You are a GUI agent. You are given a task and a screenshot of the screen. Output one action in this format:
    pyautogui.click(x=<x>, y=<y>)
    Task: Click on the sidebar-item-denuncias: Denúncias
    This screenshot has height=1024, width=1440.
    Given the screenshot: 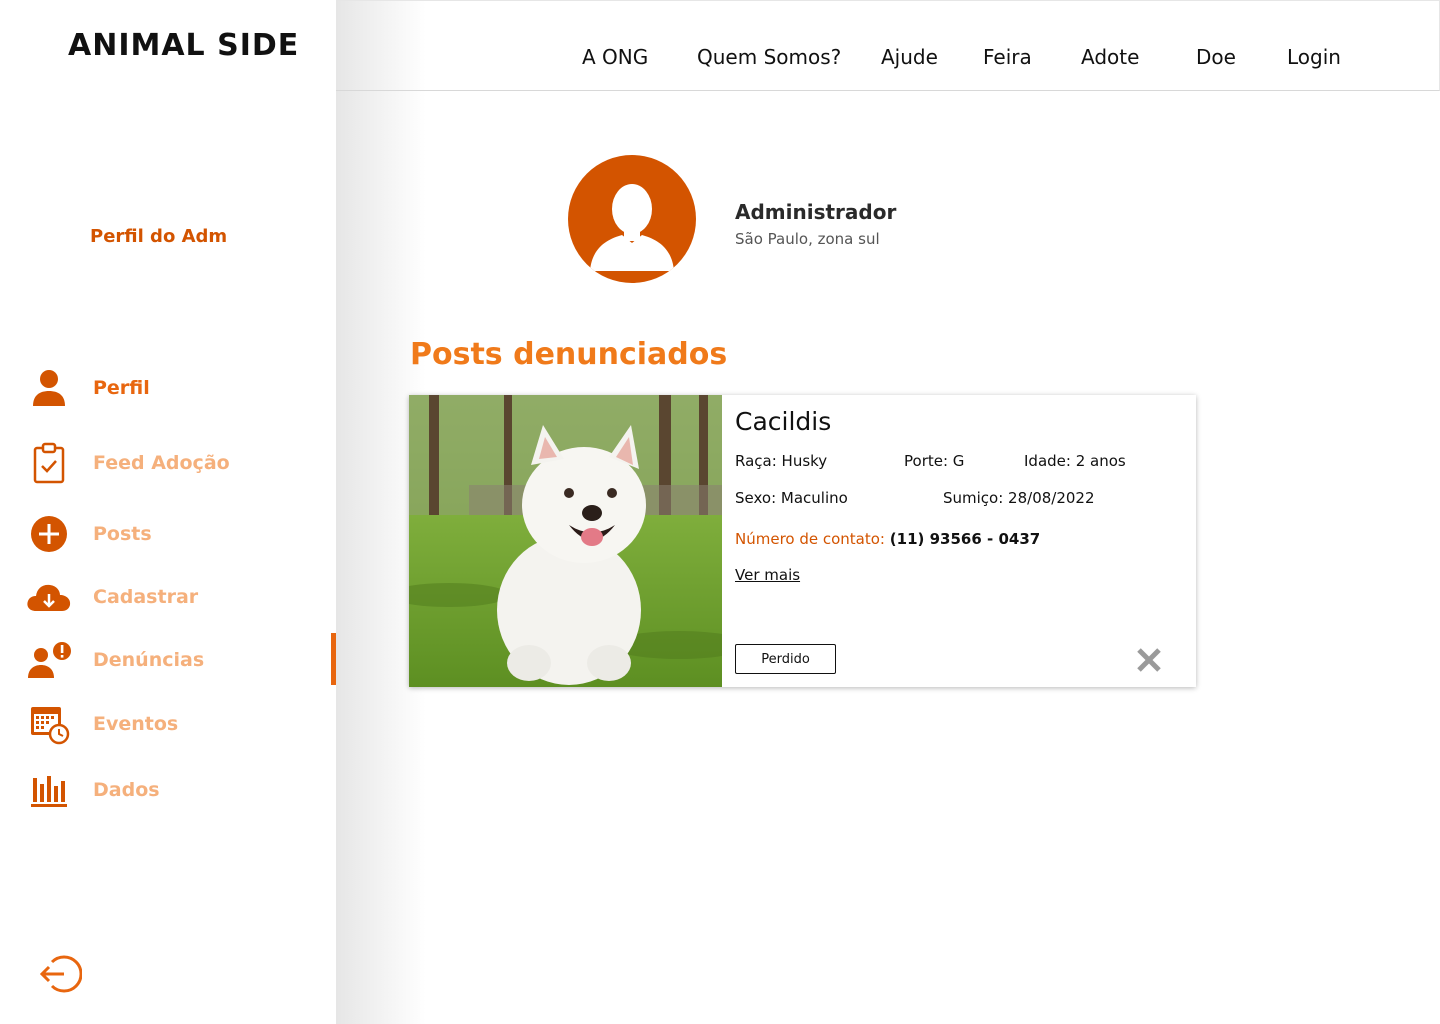 What is the action you would take?
    pyautogui.click(x=168, y=660)
    